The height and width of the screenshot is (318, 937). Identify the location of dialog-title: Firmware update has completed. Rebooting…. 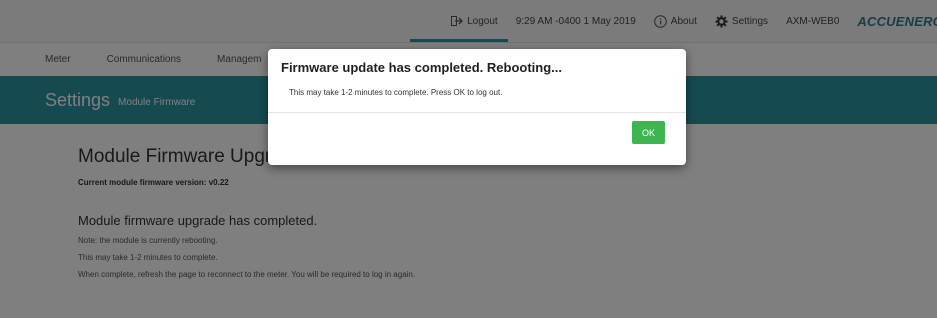
(421, 67).